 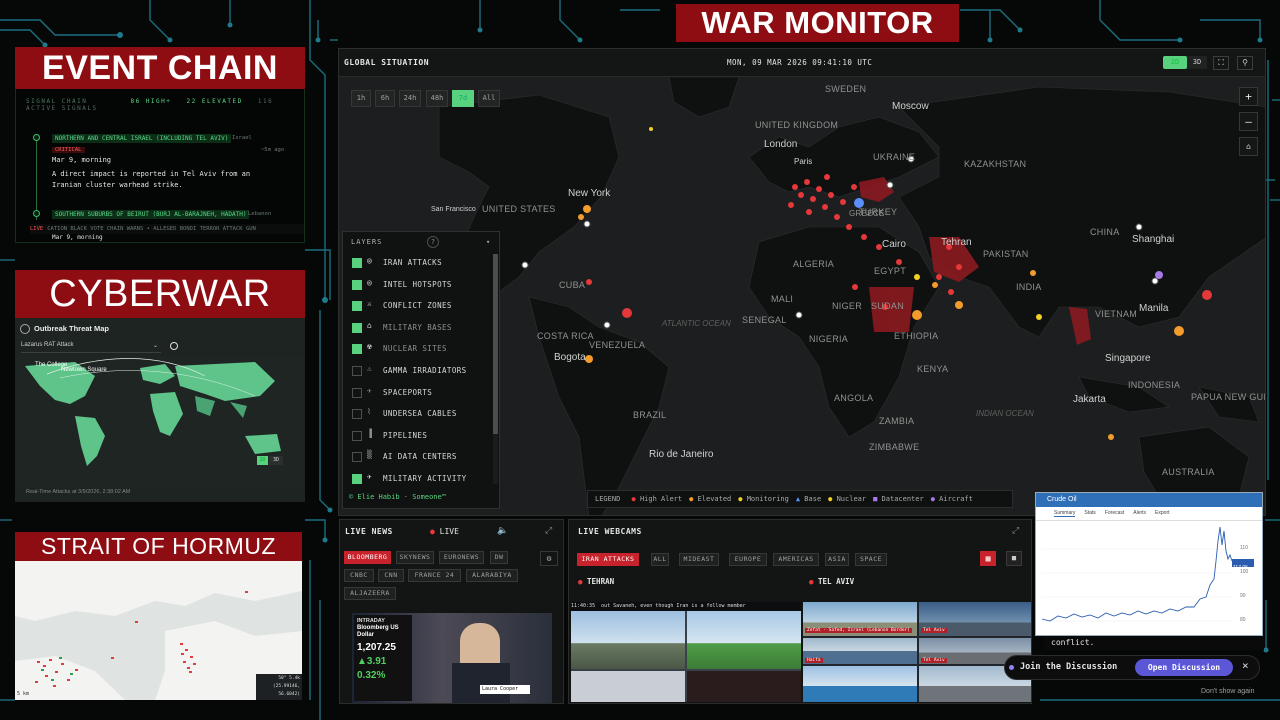 What do you see at coordinates (1227, 691) in the screenshot?
I see `dont-show-again-link: Don't show again` at bounding box center [1227, 691].